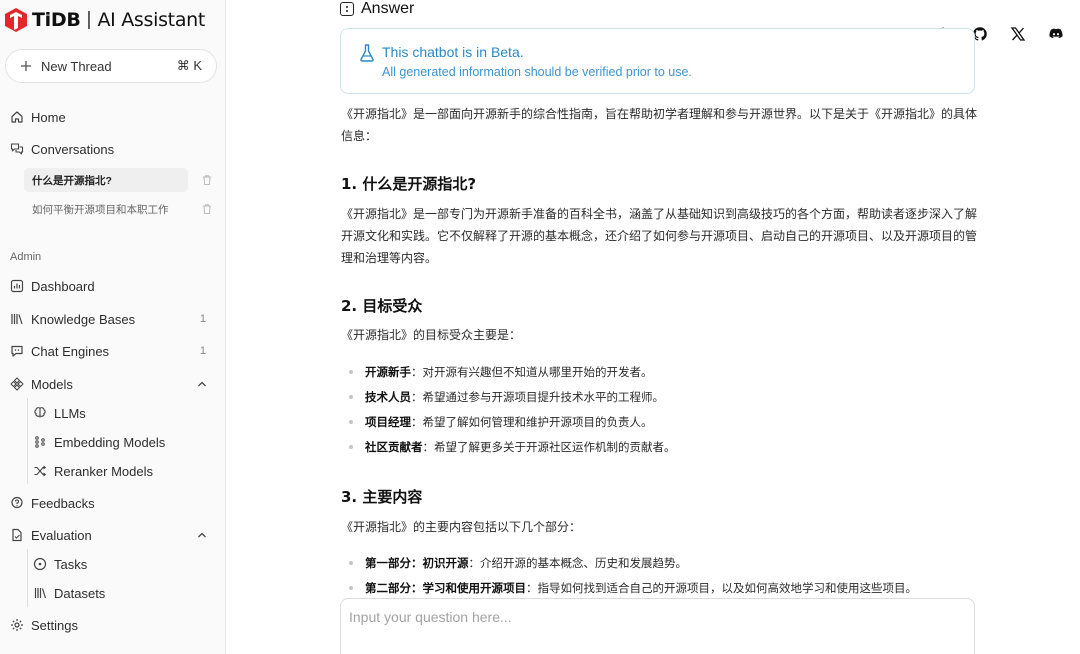 The height and width of the screenshot is (654, 1080). Describe the element at coordinates (61, 535) in the screenshot. I see `sidebar-item-label: Evaluation` at that location.